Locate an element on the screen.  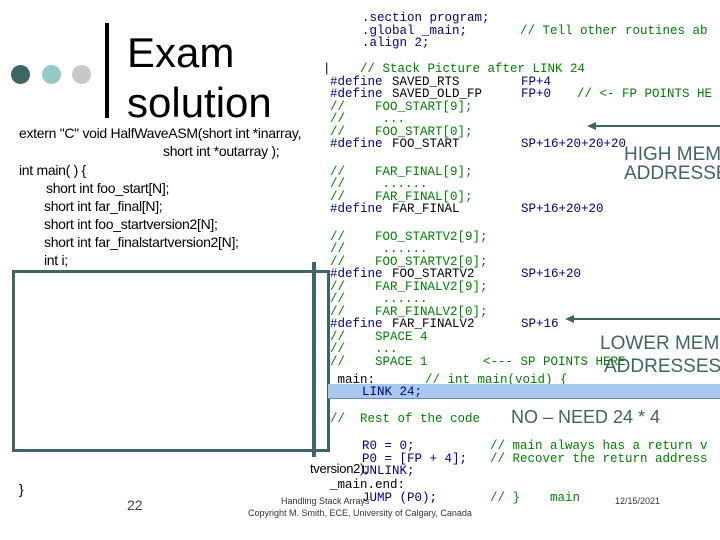
define-value: SP+16+20 is located at coordinates (551, 274).